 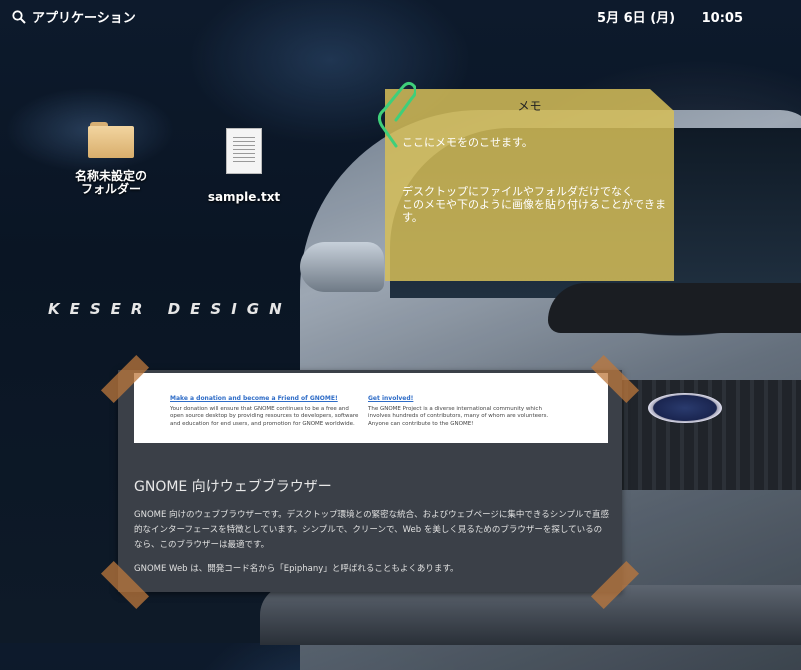 What do you see at coordinates (170, 309) in the screenshot?
I see `wallpaper-logo: KESER DESIGN` at bounding box center [170, 309].